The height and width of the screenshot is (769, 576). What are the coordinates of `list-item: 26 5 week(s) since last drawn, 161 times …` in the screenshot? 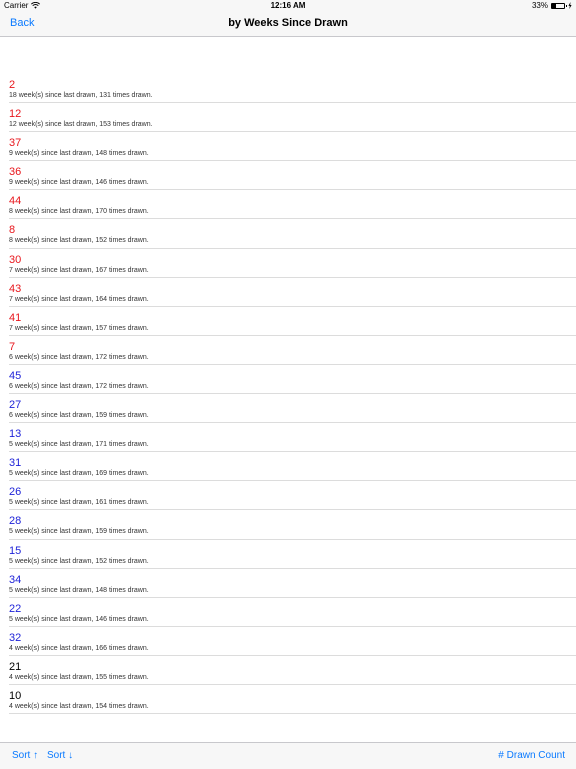 It's located at (288, 496).